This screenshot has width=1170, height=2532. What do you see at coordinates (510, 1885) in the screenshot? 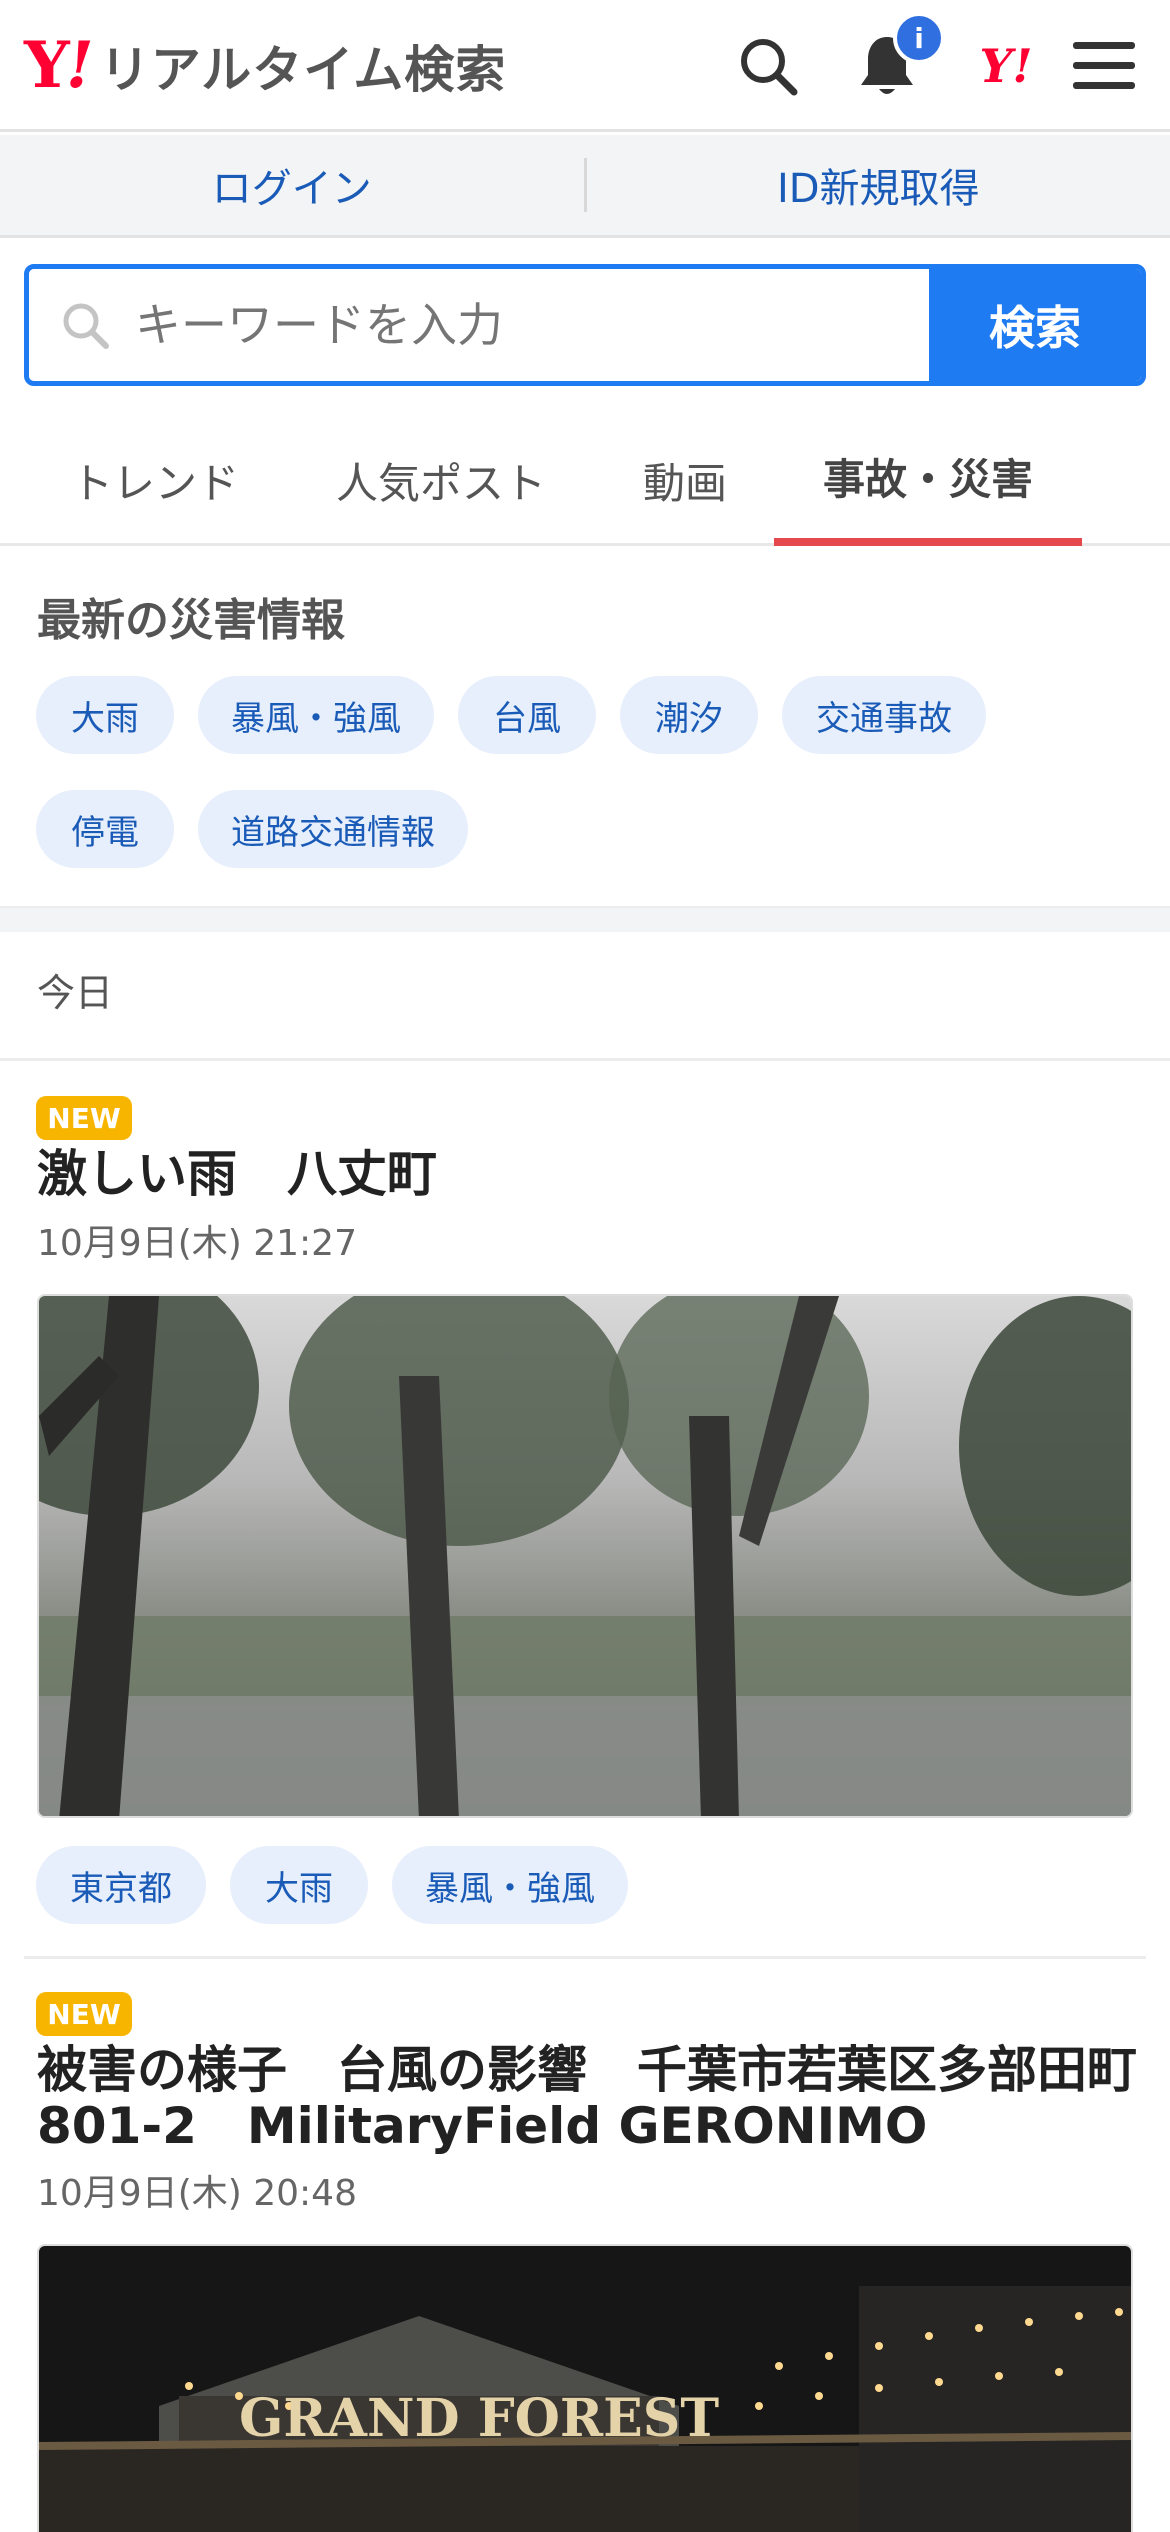
I see `post-tag: 暴風・強風` at bounding box center [510, 1885].